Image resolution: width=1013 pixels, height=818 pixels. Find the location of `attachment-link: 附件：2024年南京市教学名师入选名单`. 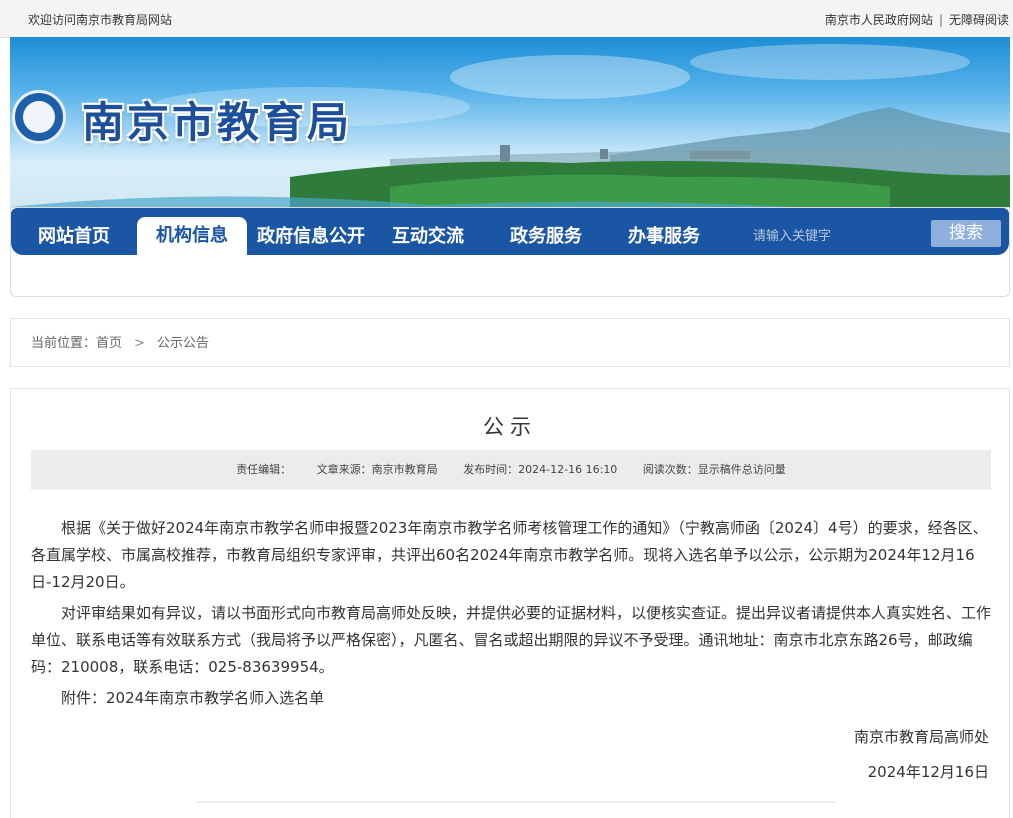

attachment-link: 附件：2024年南京市教学名师入选名单 is located at coordinates (511, 698).